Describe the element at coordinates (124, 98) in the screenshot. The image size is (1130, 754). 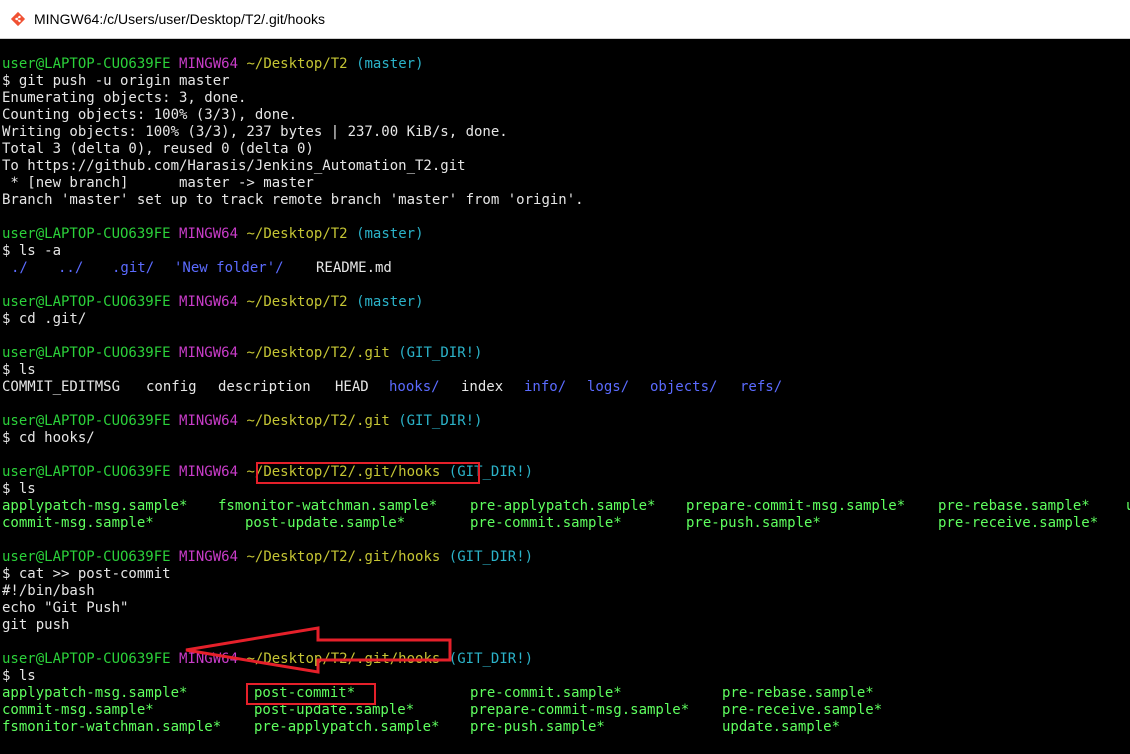
I see `output-line: Enumerating objects: 3, done.` at that location.